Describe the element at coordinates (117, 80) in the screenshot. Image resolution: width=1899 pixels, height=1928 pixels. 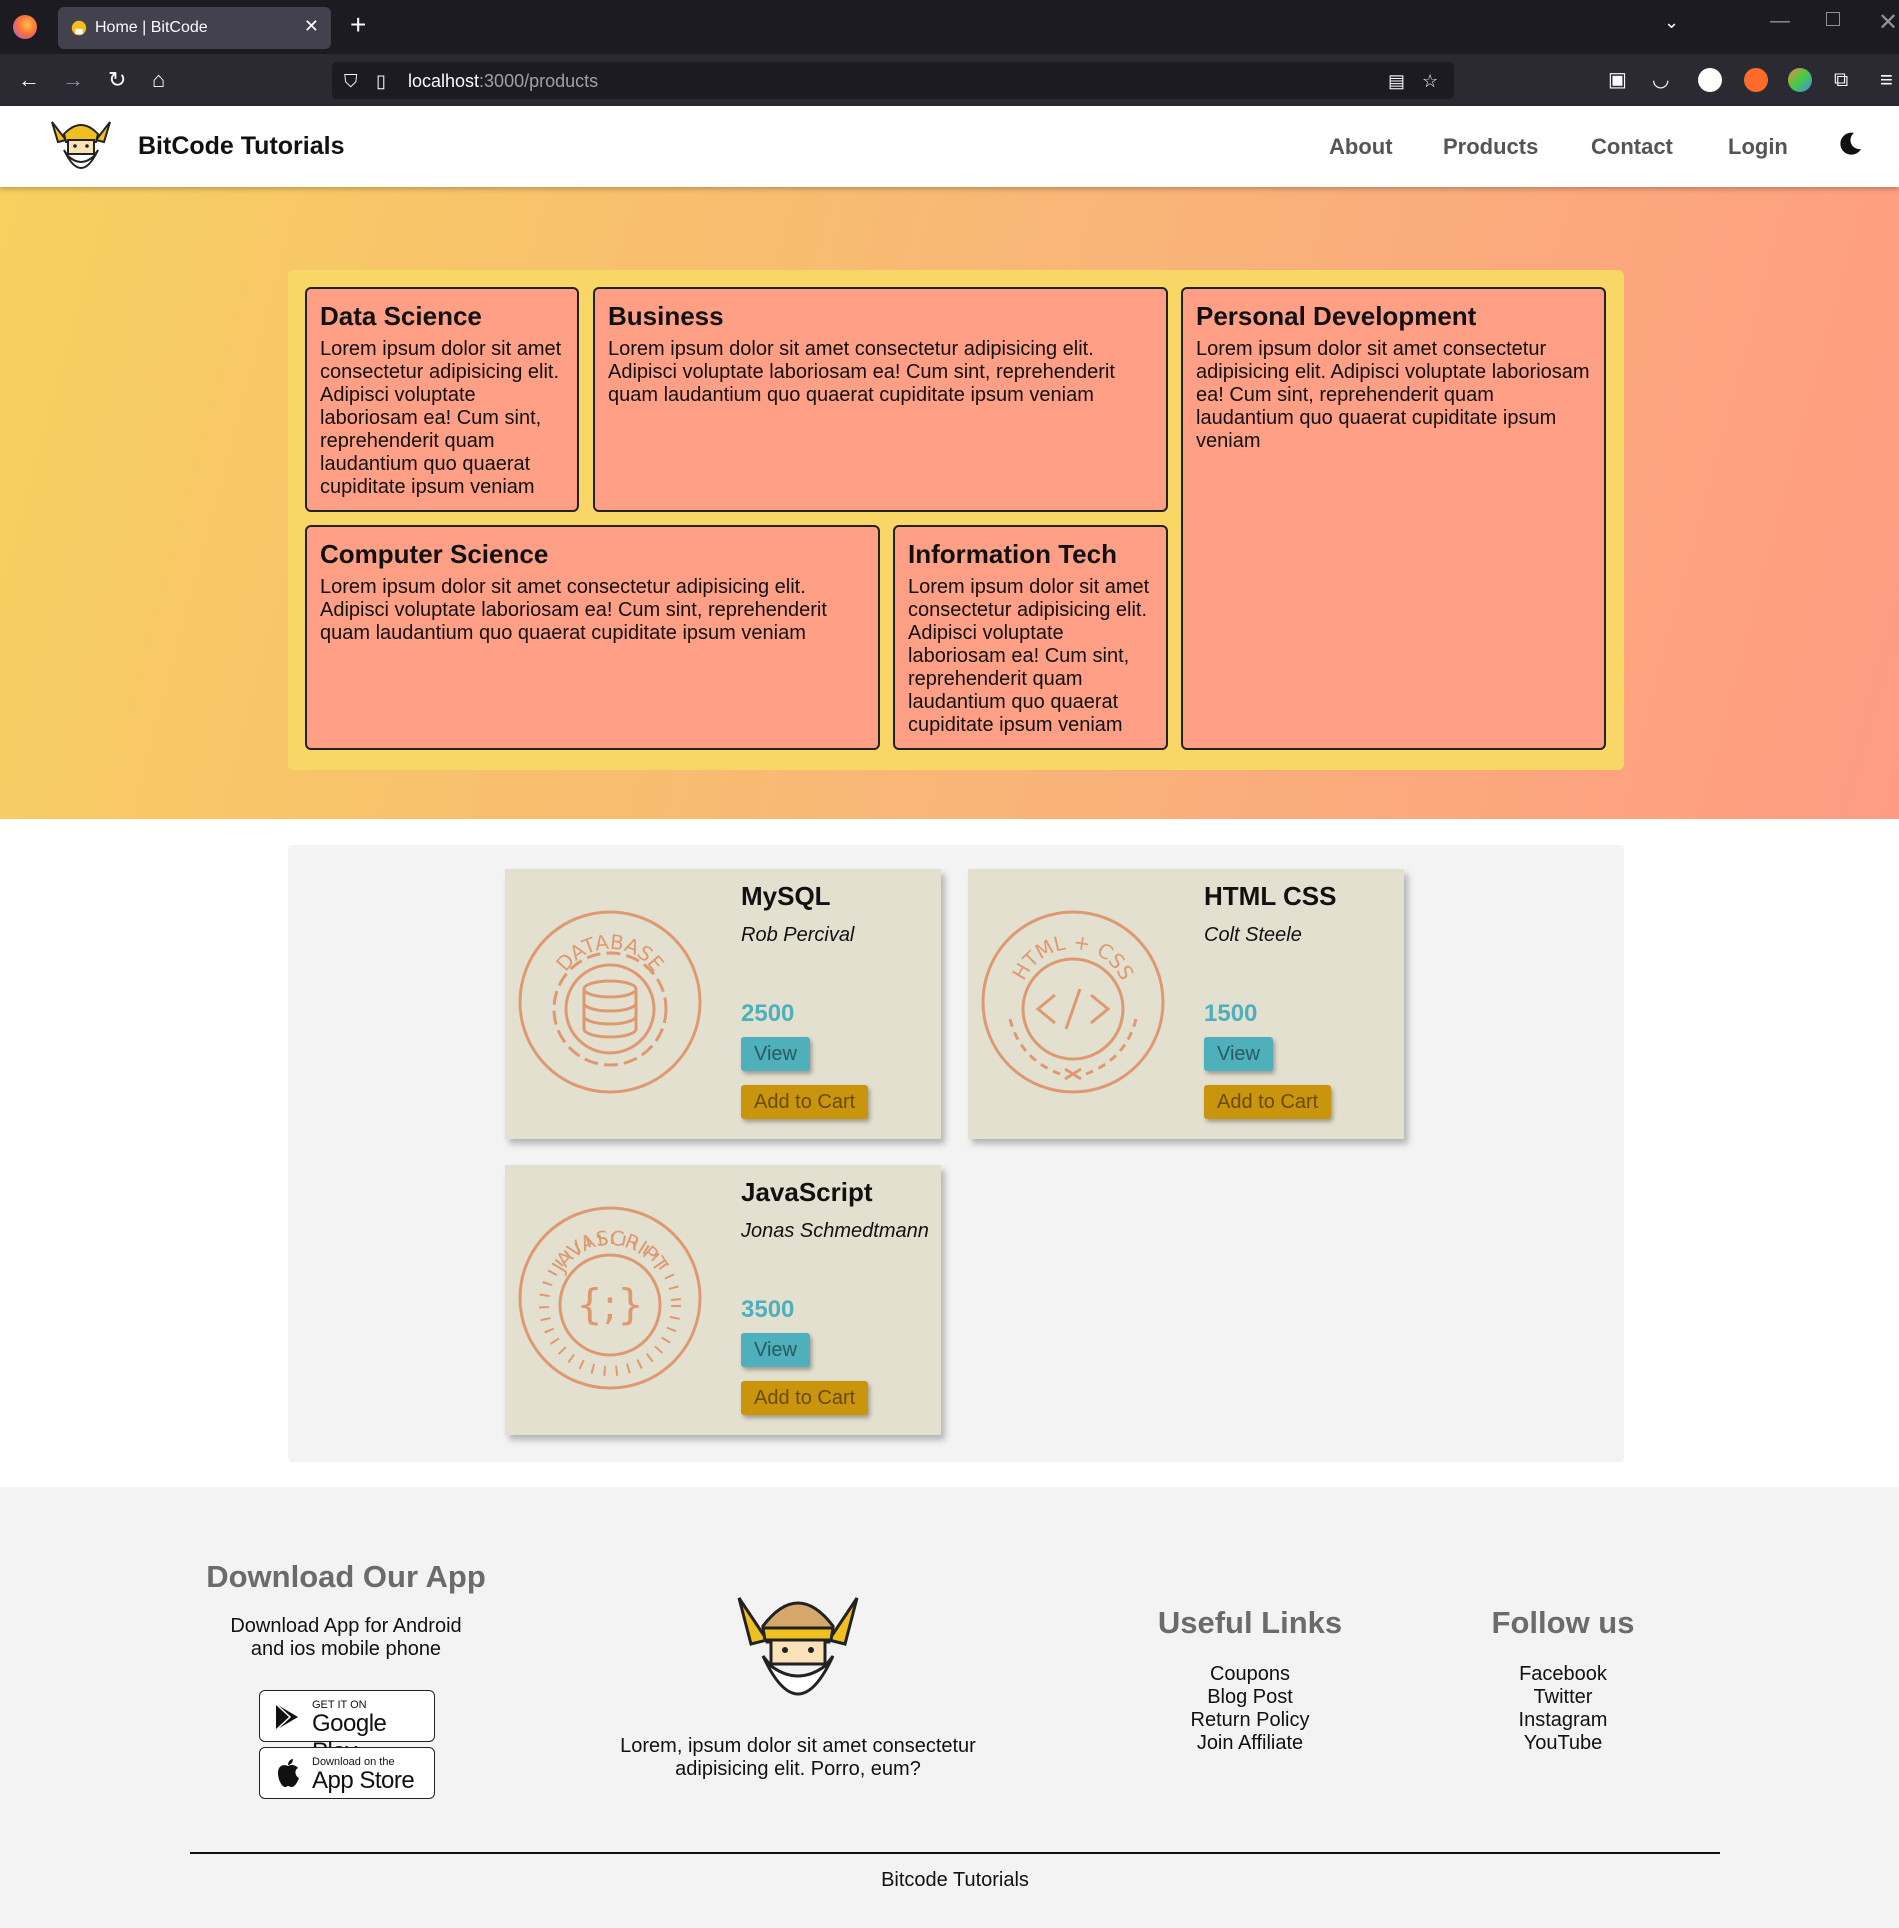
I see `reload-icon: ↻` at that location.